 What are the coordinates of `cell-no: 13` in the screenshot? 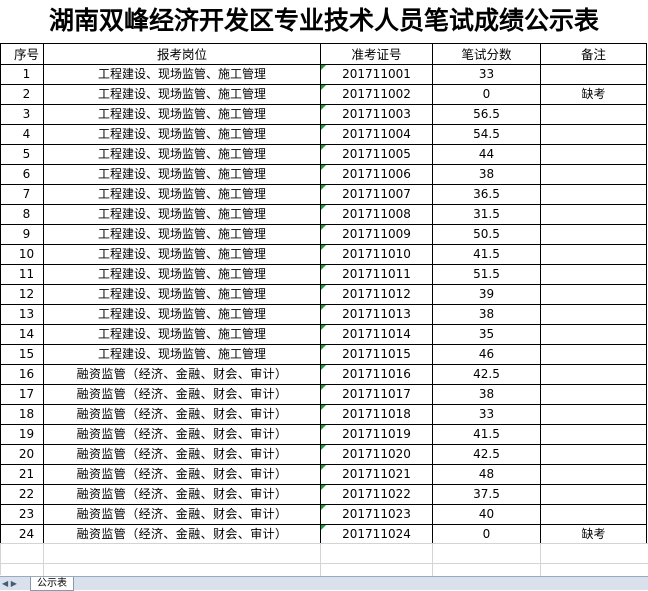 It's located at (22, 314).